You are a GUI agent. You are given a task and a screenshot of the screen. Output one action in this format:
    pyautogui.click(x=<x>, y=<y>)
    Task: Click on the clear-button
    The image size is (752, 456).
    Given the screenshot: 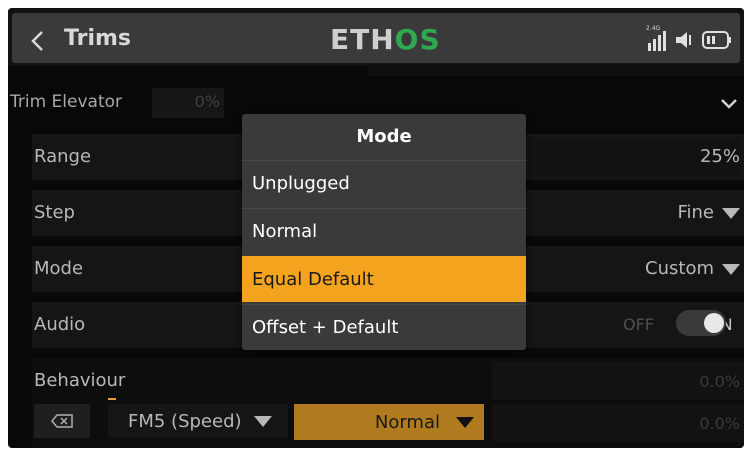 What is the action you would take?
    pyautogui.click(x=62, y=421)
    